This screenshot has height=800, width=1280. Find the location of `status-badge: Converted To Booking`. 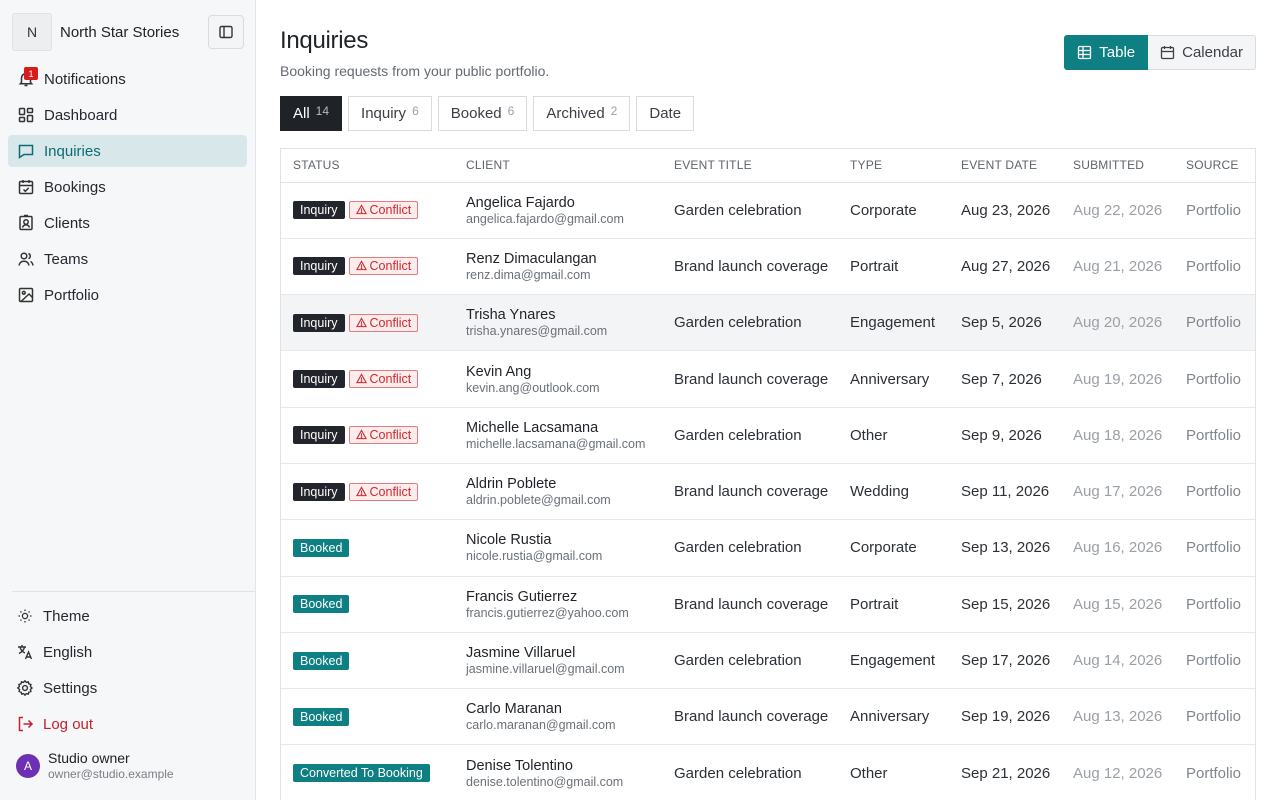

status-badge: Converted To Booking is located at coordinates (361, 773).